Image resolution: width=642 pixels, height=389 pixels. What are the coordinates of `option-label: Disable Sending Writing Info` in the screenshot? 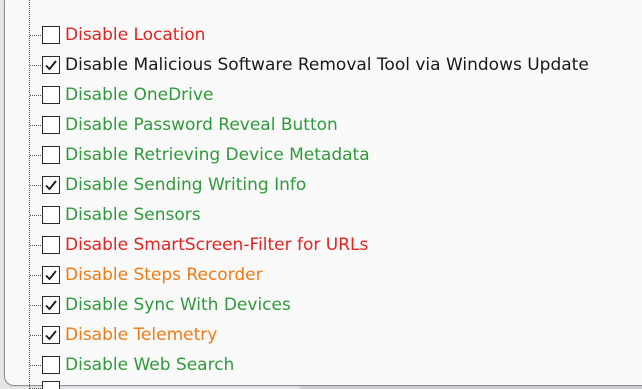 It's located at (185, 185).